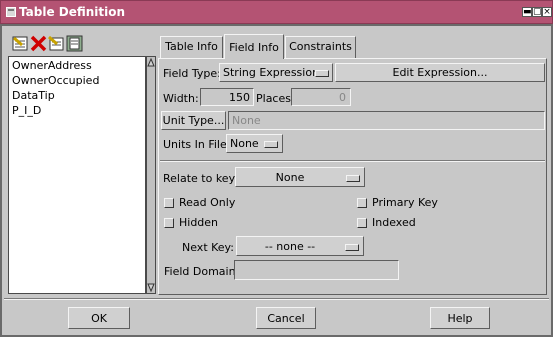 This screenshot has height=337, width=553. What do you see at coordinates (547, 12) in the screenshot?
I see `close-icon: ×` at bounding box center [547, 12].